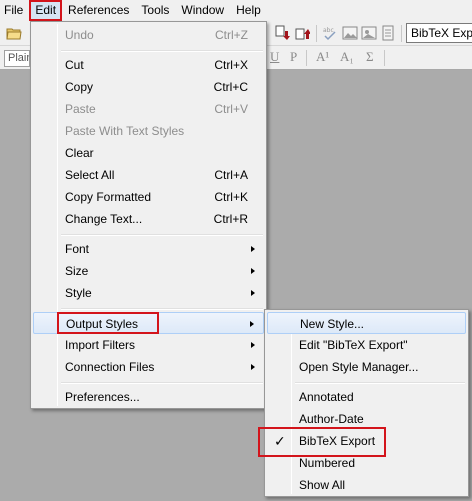 The width and height of the screenshot is (472, 501). I want to click on shortcut-label: Ctrl+K, so click(231, 197).